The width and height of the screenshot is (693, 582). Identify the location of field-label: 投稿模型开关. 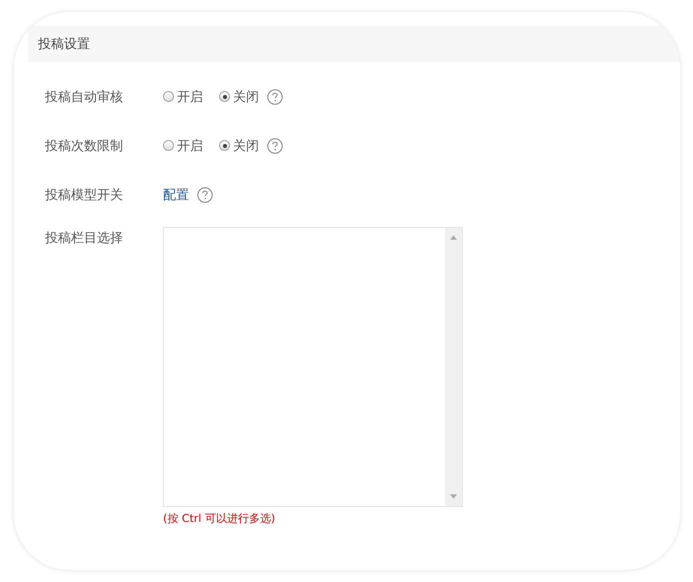
(84, 195).